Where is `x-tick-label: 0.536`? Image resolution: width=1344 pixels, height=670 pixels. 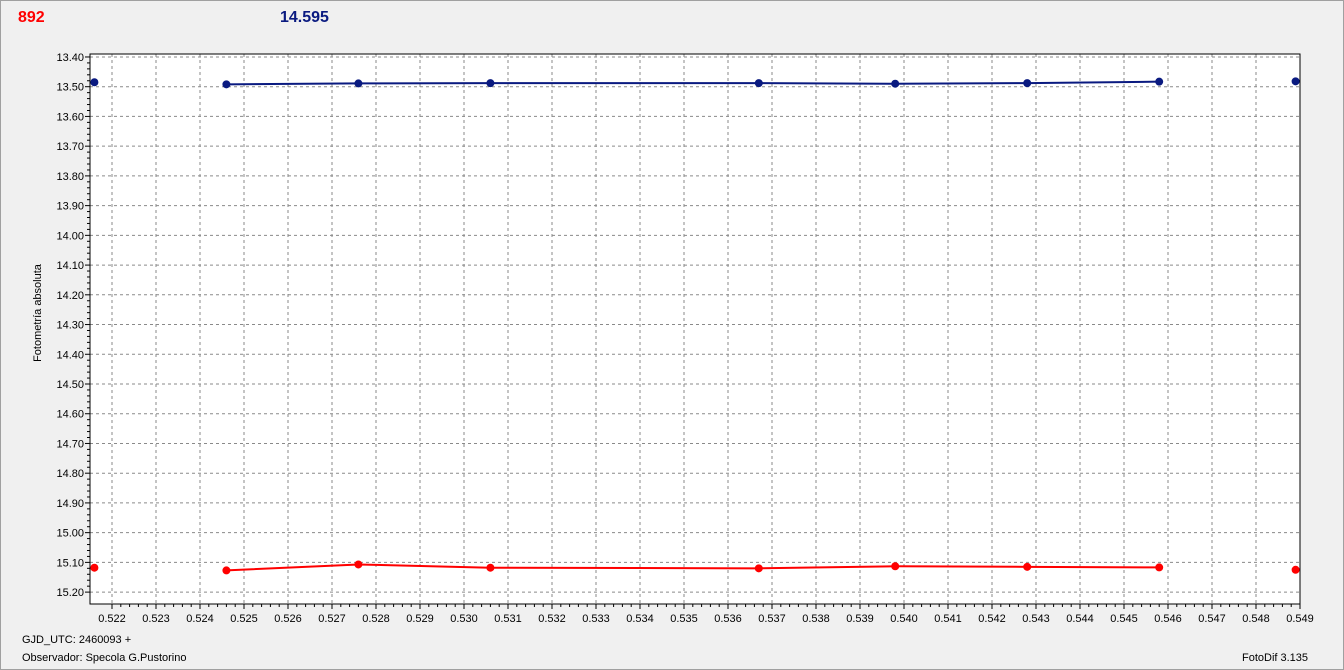
x-tick-label: 0.536 is located at coordinates (728, 619).